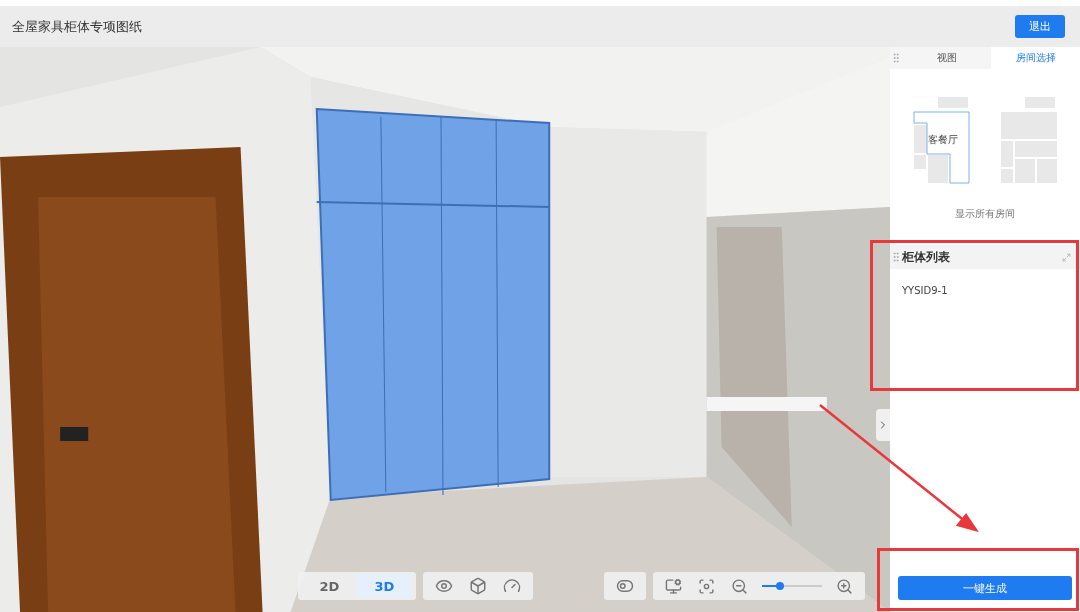 Image resolution: width=1080 pixels, height=612 pixels. I want to click on view-mode-tab: 2D, so click(329, 586).